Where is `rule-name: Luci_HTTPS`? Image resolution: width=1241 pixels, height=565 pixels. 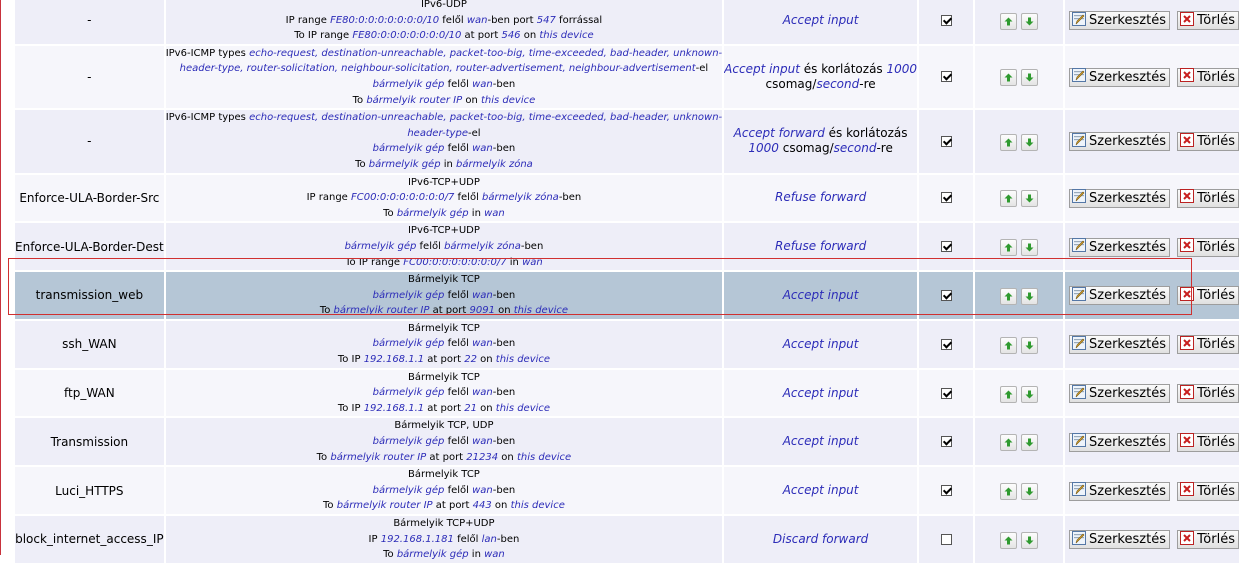
rule-name: Luci_HTTPS is located at coordinates (89, 490).